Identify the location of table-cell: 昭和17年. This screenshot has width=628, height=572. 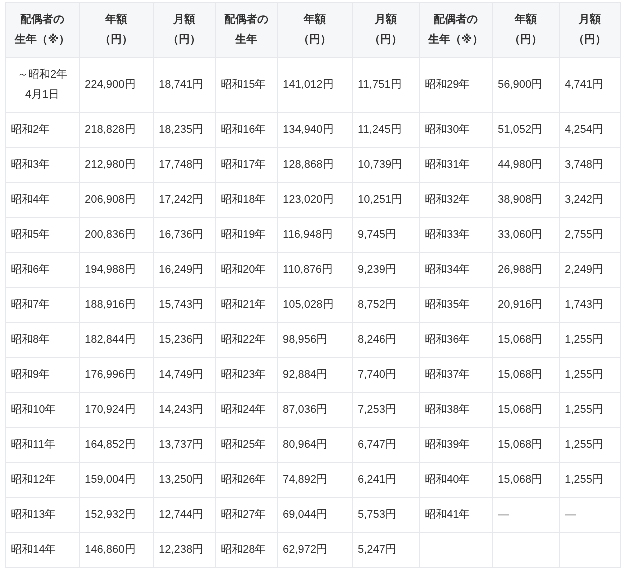
(247, 165).